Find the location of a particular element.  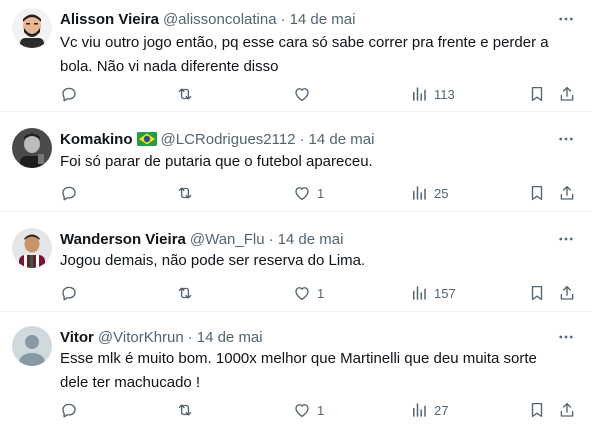

views-count: 25 is located at coordinates (441, 193).